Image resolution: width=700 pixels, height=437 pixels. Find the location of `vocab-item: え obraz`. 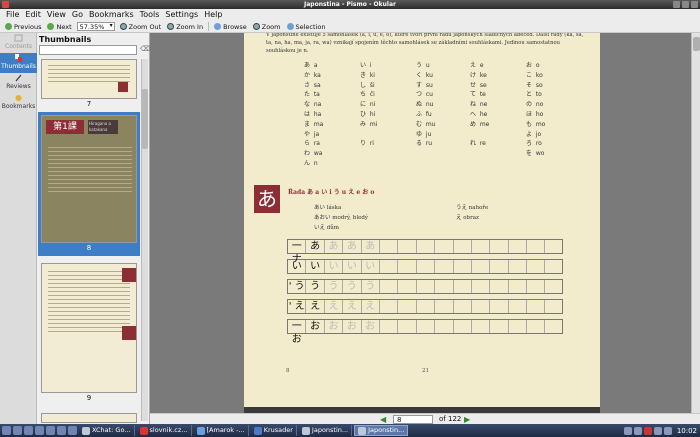

vocab-item: え obraz is located at coordinates (467, 218).